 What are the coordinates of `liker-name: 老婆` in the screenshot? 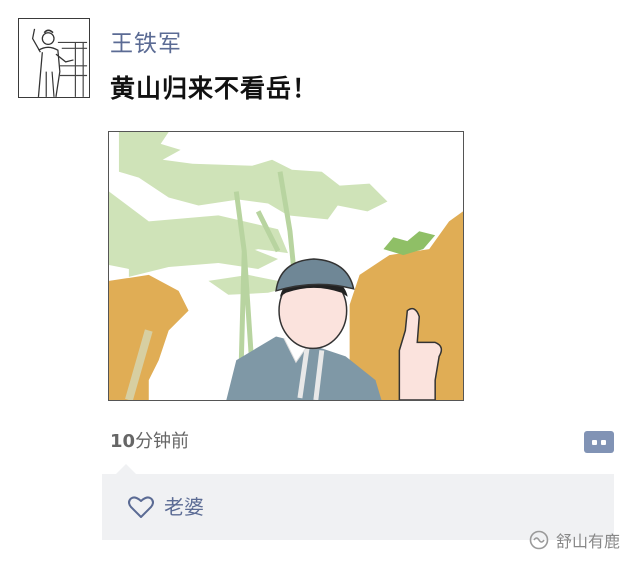 It's located at (184, 507).